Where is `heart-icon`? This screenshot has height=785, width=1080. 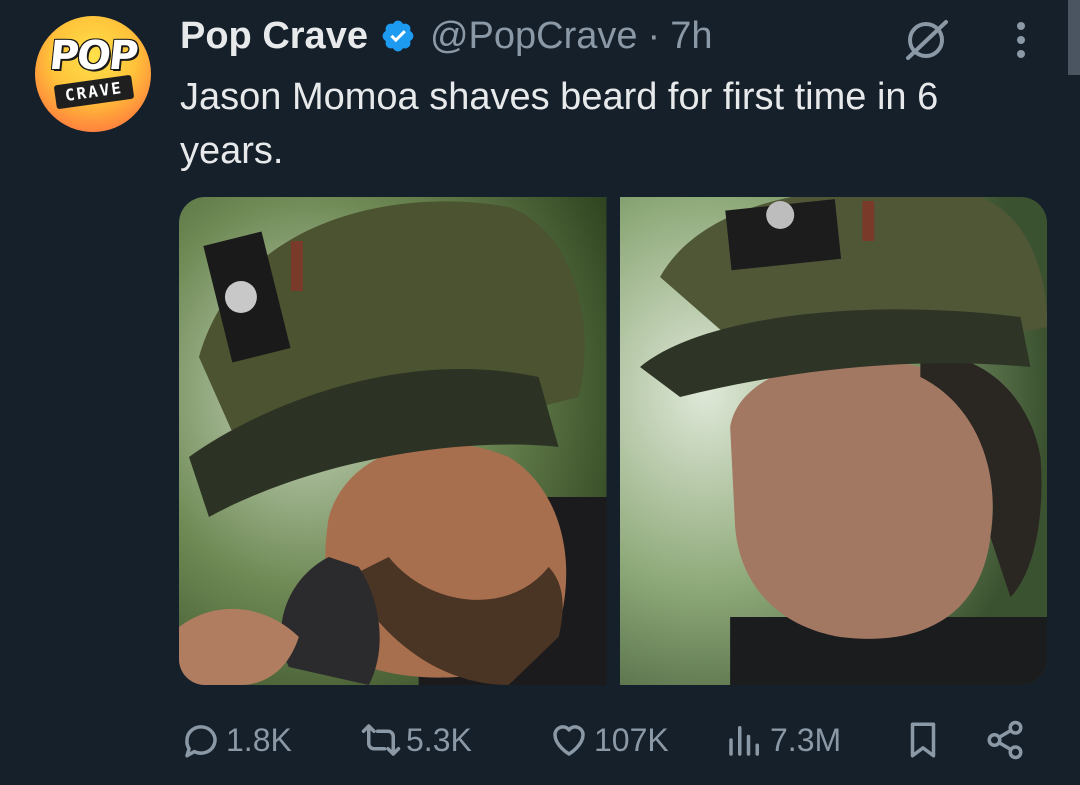
heart-icon is located at coordinates (569, 740).